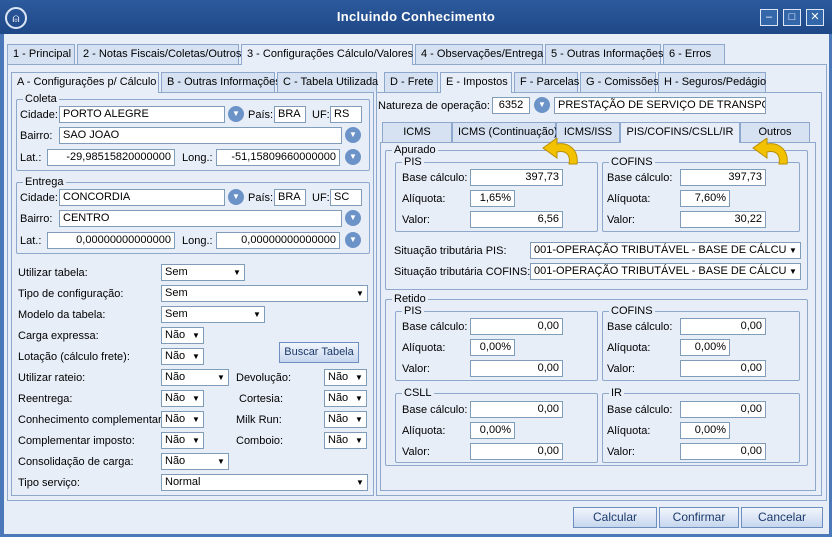 The width and height of the screenshot is (832, 537). I want to click on reentrega-select: Não ▼, so click(182, 398).